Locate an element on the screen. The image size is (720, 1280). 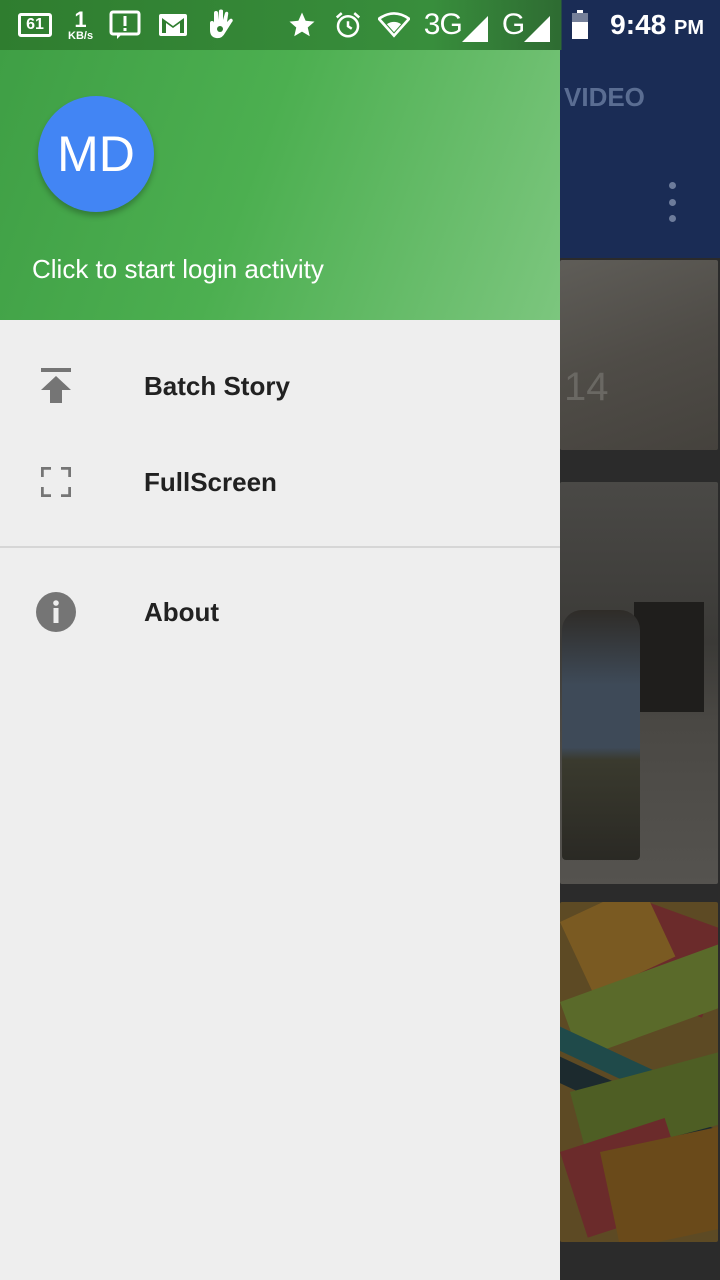
hand-icon is located at coordinates (221, 24).